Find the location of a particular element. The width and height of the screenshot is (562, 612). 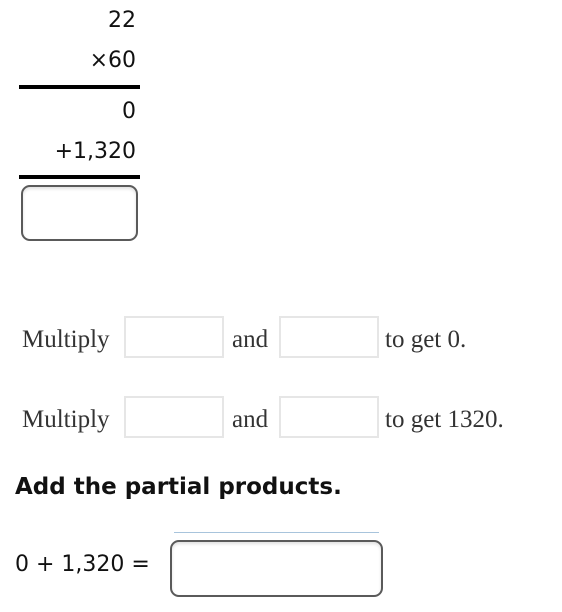

step-2-factor-a-input is located at coordinates (174, 417).